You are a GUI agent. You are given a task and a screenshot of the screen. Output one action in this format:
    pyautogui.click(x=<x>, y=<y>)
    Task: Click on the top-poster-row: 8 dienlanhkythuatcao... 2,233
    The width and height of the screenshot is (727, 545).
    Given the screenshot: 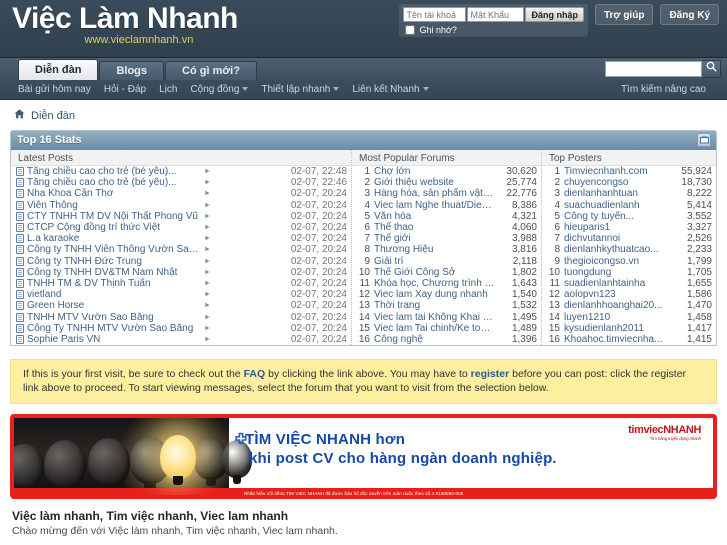 What is the action you would take?
    pyautogui.click(x=629, y=249)
    